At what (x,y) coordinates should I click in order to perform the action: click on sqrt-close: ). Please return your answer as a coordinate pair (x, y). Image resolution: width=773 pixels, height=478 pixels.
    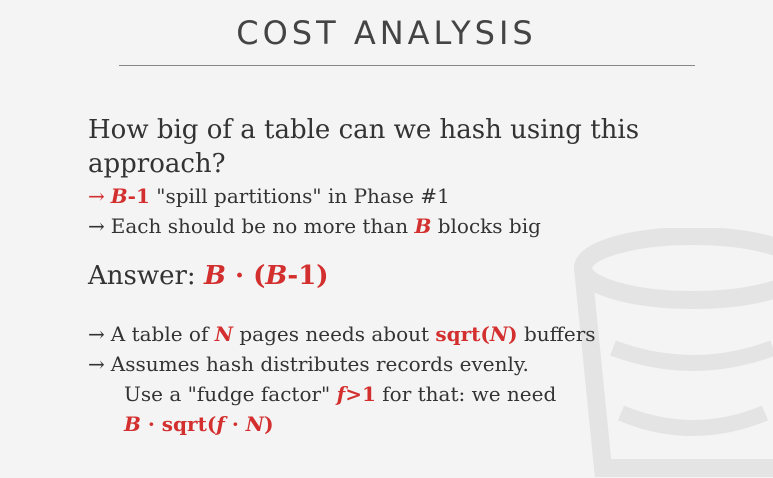
    Looking at the image, I should click on (513, 334).